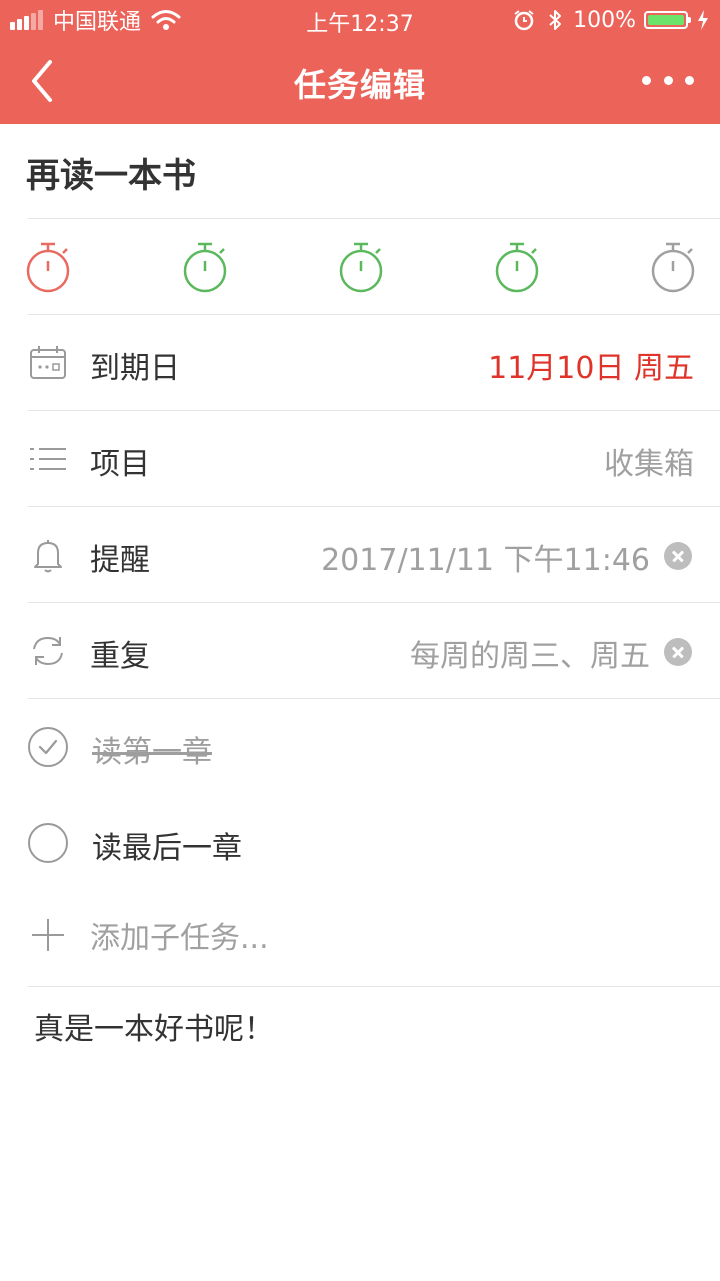  Describe the element at coordinates (530, 656) in the screenshot. I see `repeat-value: 每周的周三、周五` at that location.